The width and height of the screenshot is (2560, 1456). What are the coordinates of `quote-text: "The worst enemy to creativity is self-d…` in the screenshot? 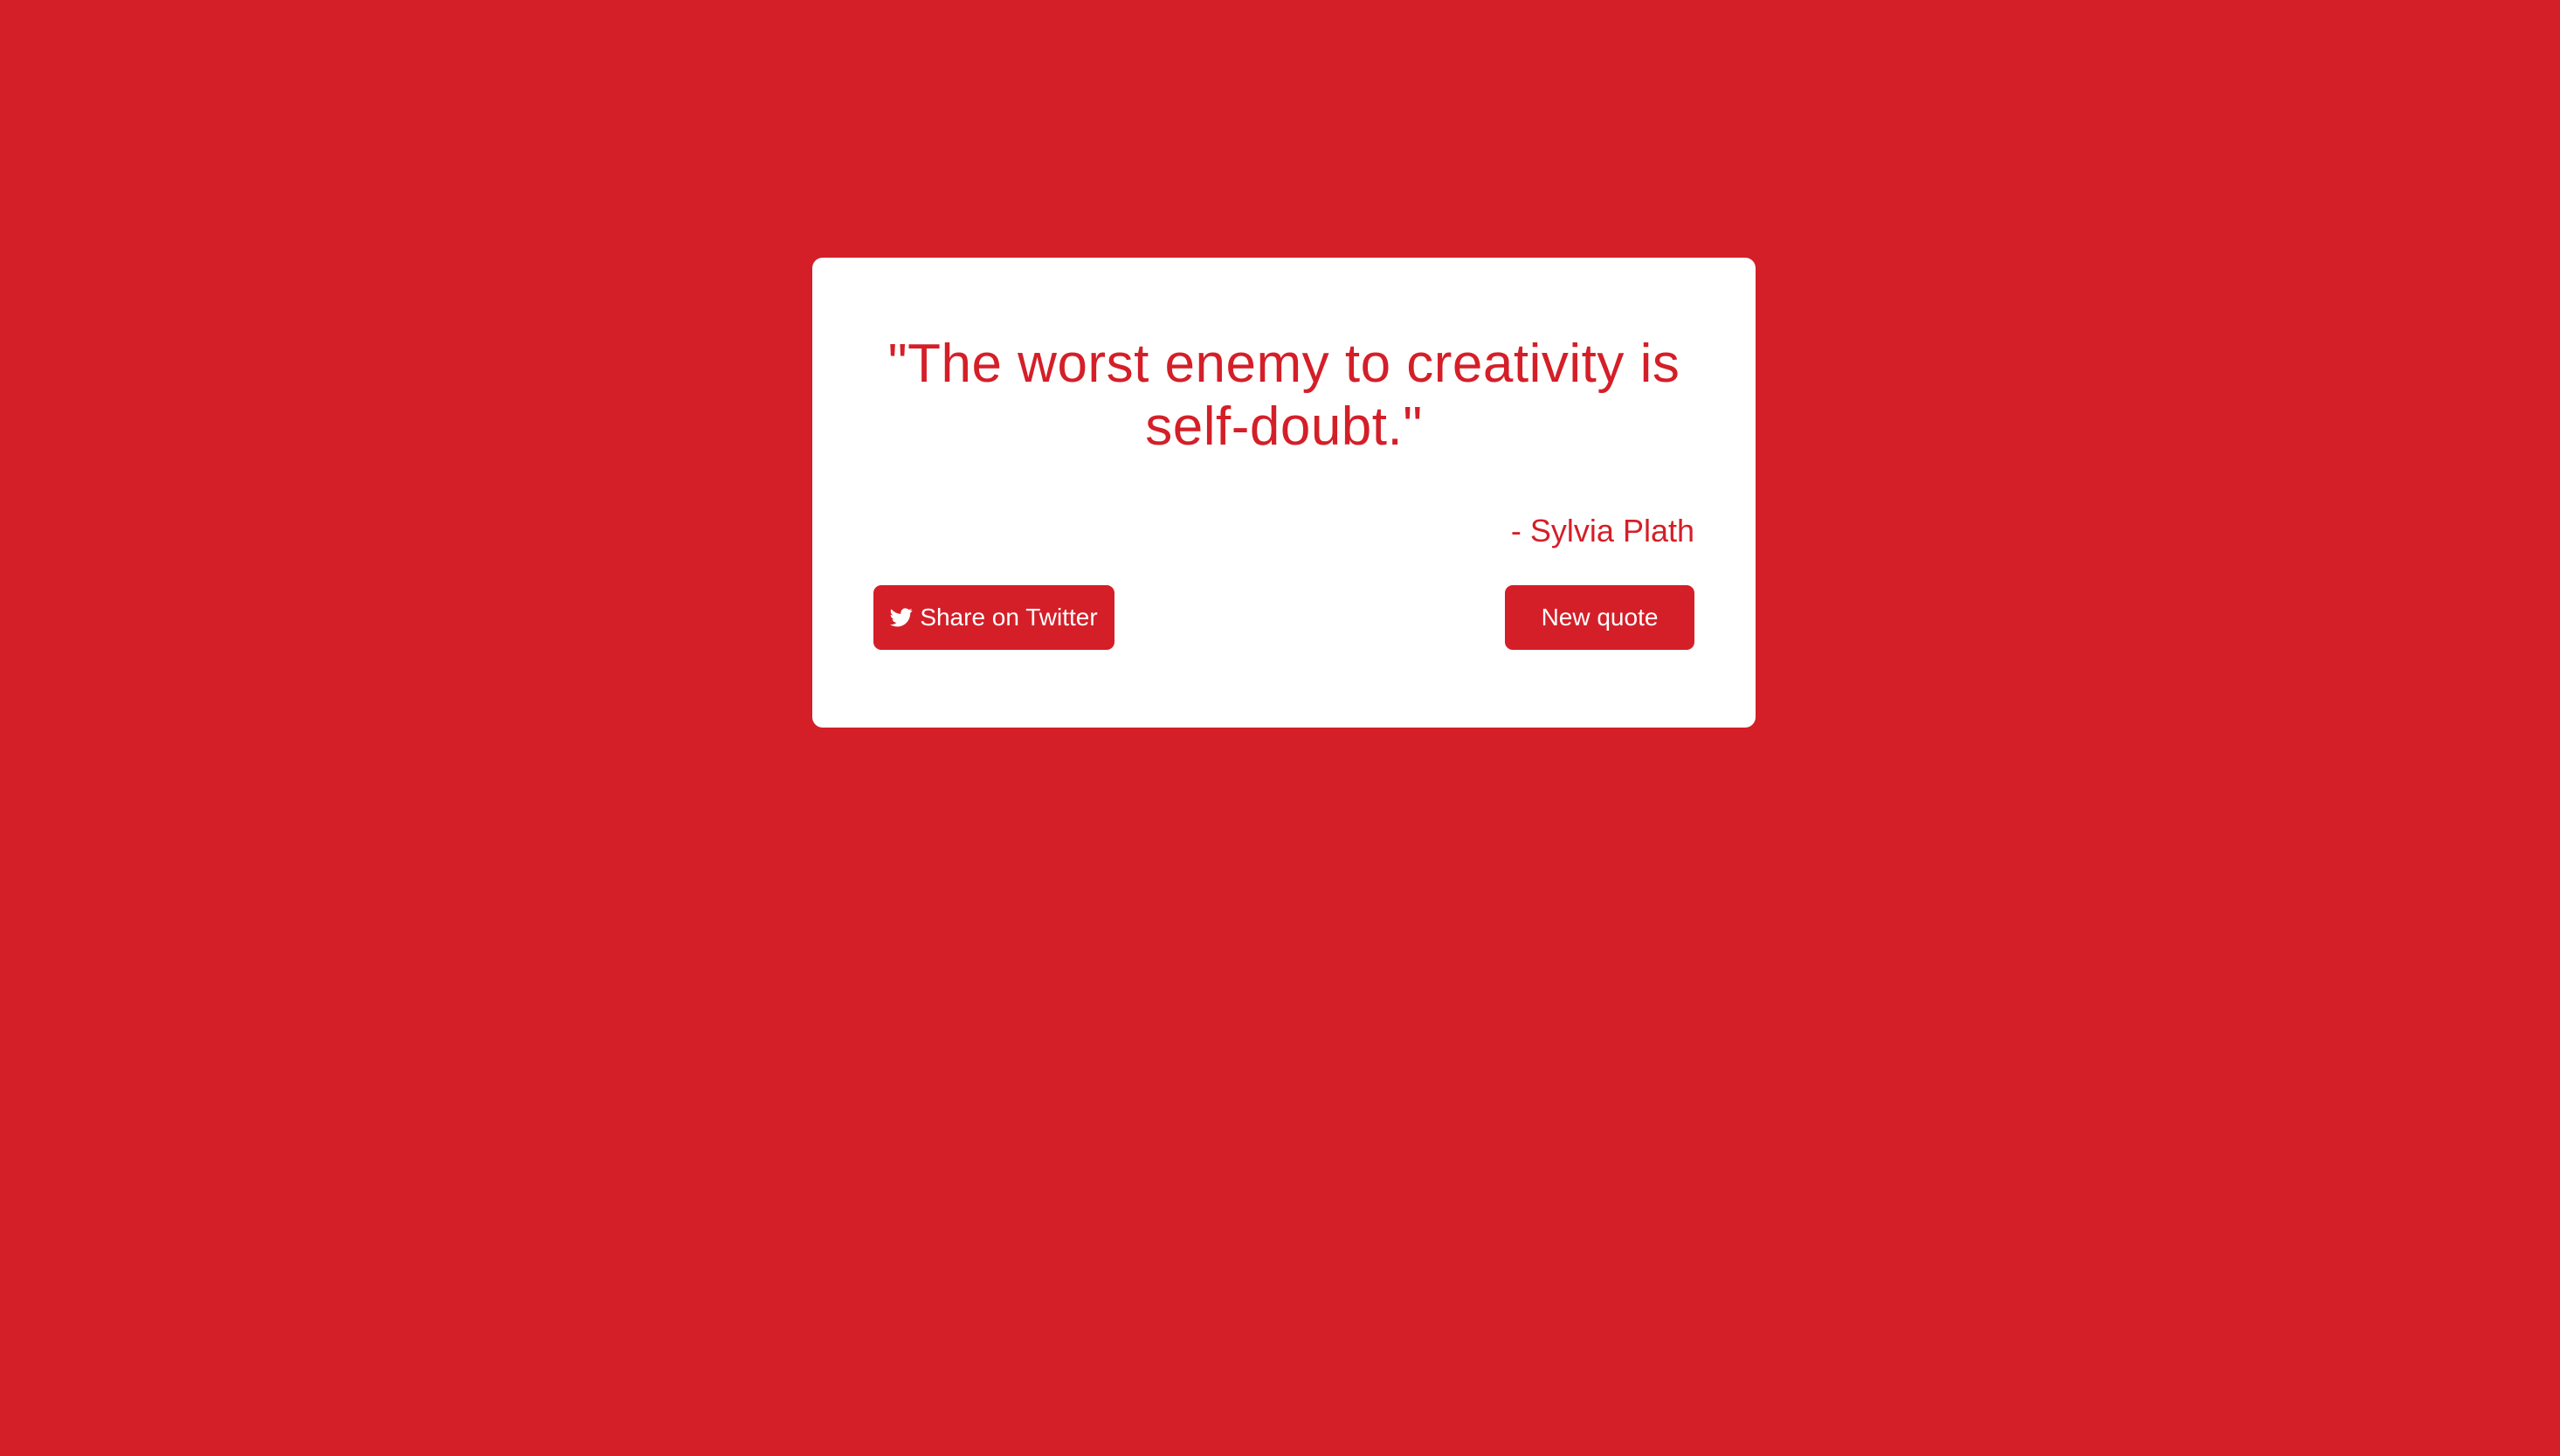 It's located at (1283, 395).